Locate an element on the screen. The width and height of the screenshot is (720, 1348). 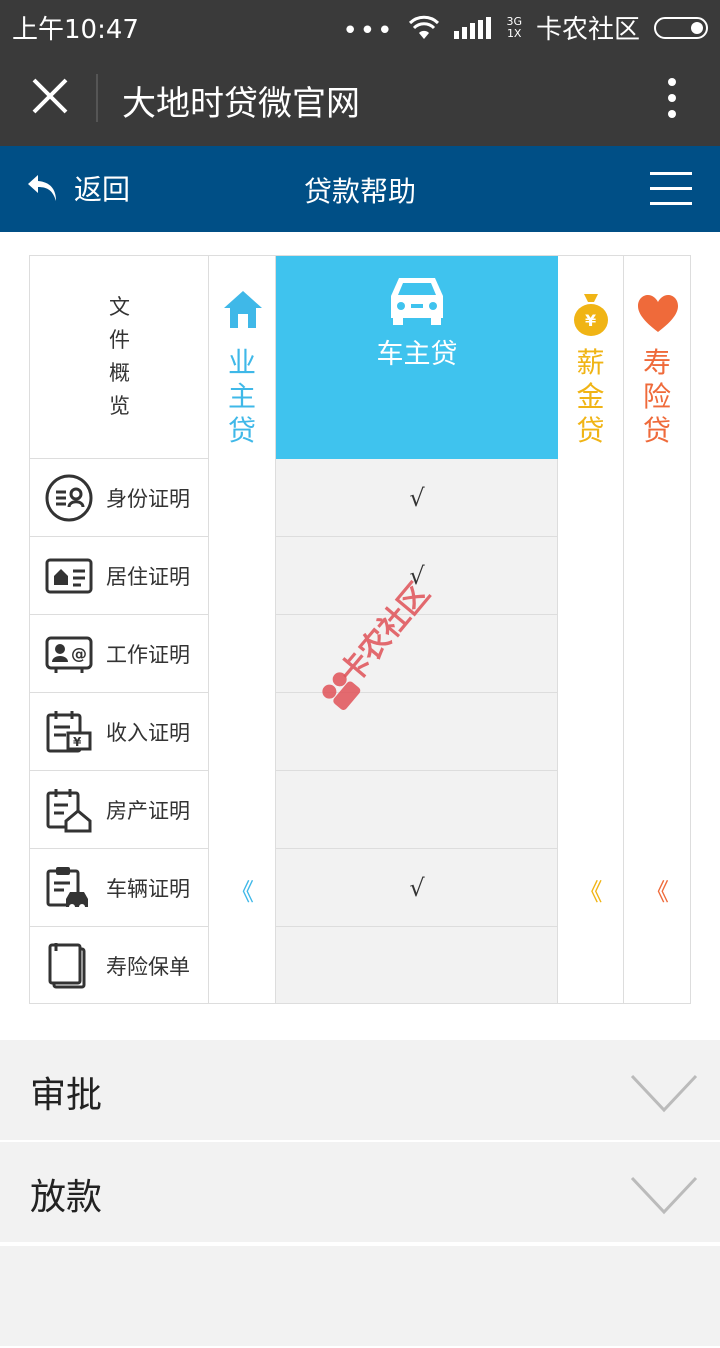
doc-label: 车辆证明 is located at coordinates (148, 888).